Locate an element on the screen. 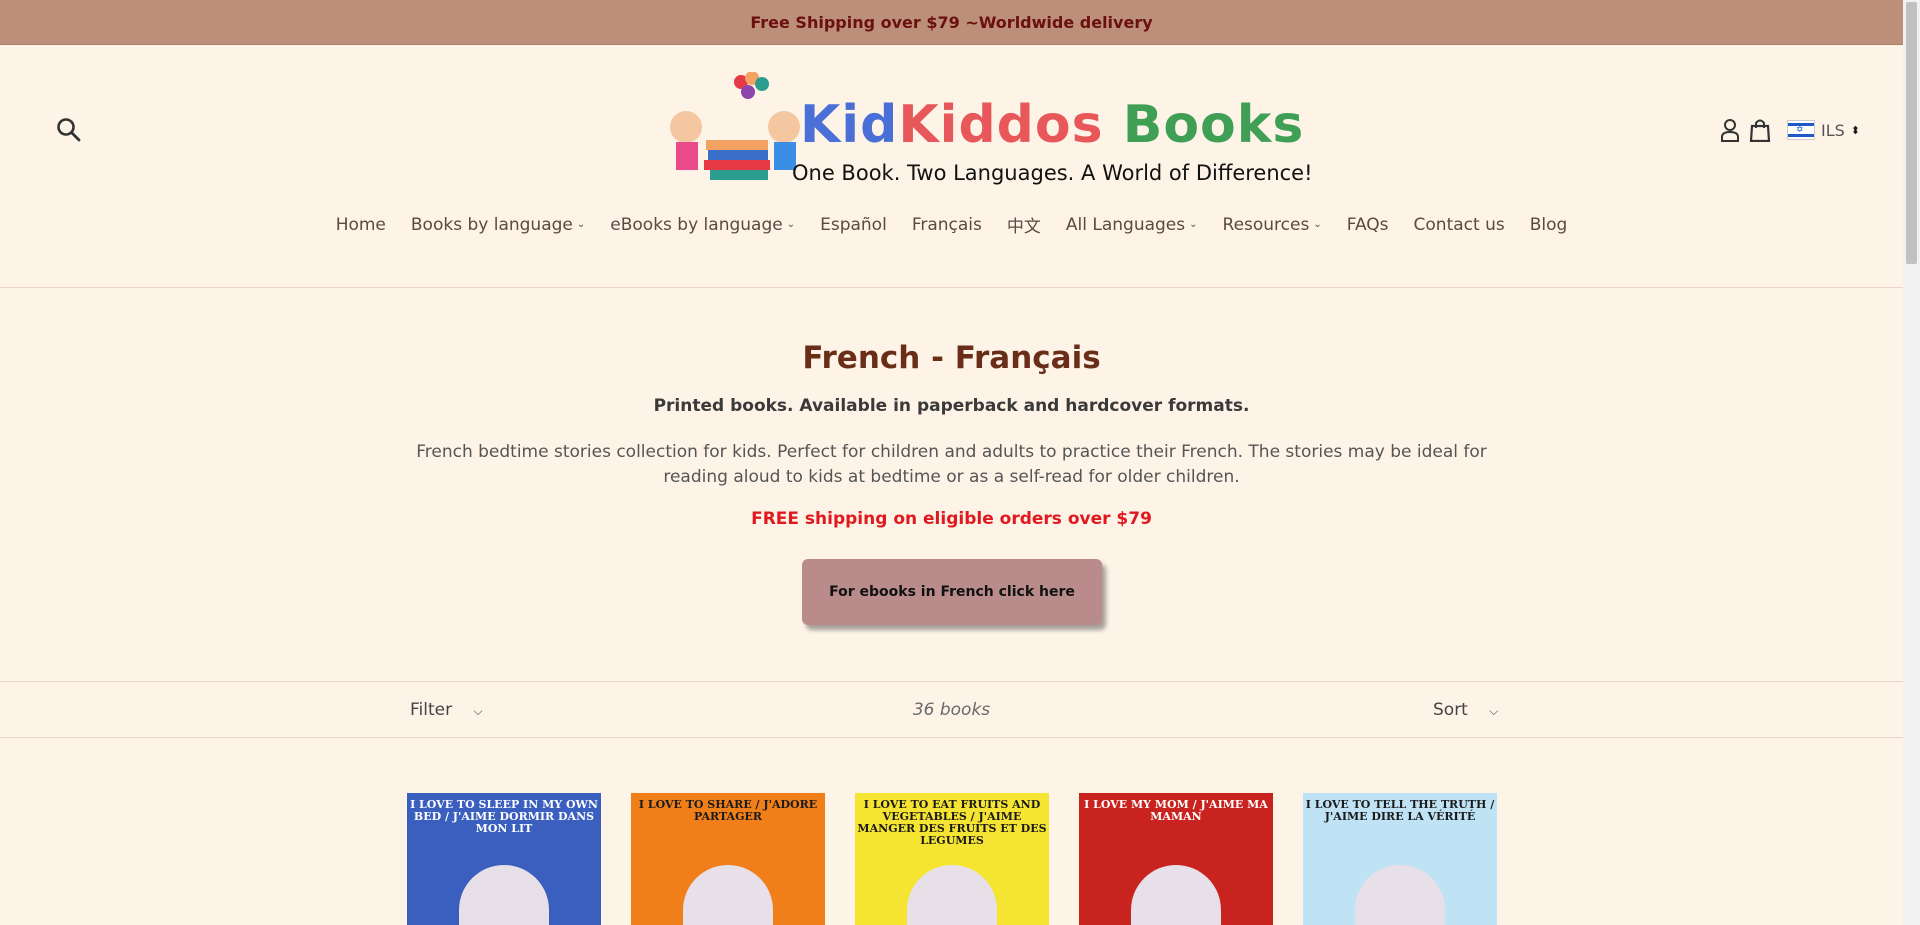 Image resolution: width=1920 pixels, height=925 pixels. chevron-updown-icon: ⬍ is located at coordinates (1855, 130).